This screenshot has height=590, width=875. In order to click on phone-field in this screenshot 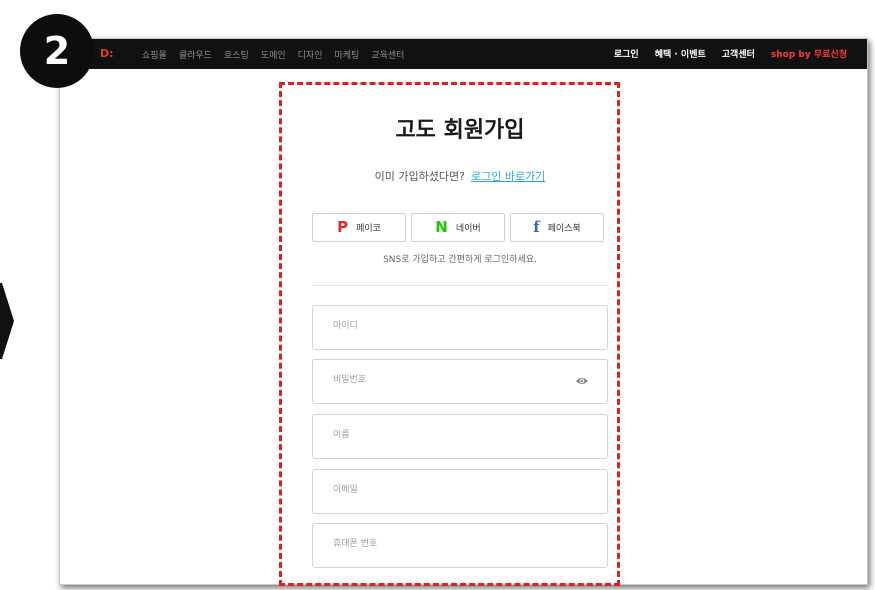, I will do `click(460, 545)`.